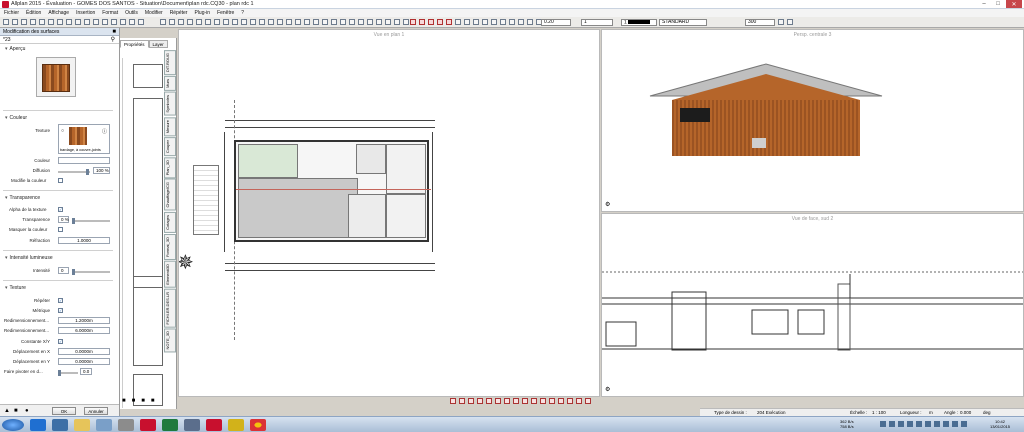  I want to click on excel-icon, so click(170, 425).